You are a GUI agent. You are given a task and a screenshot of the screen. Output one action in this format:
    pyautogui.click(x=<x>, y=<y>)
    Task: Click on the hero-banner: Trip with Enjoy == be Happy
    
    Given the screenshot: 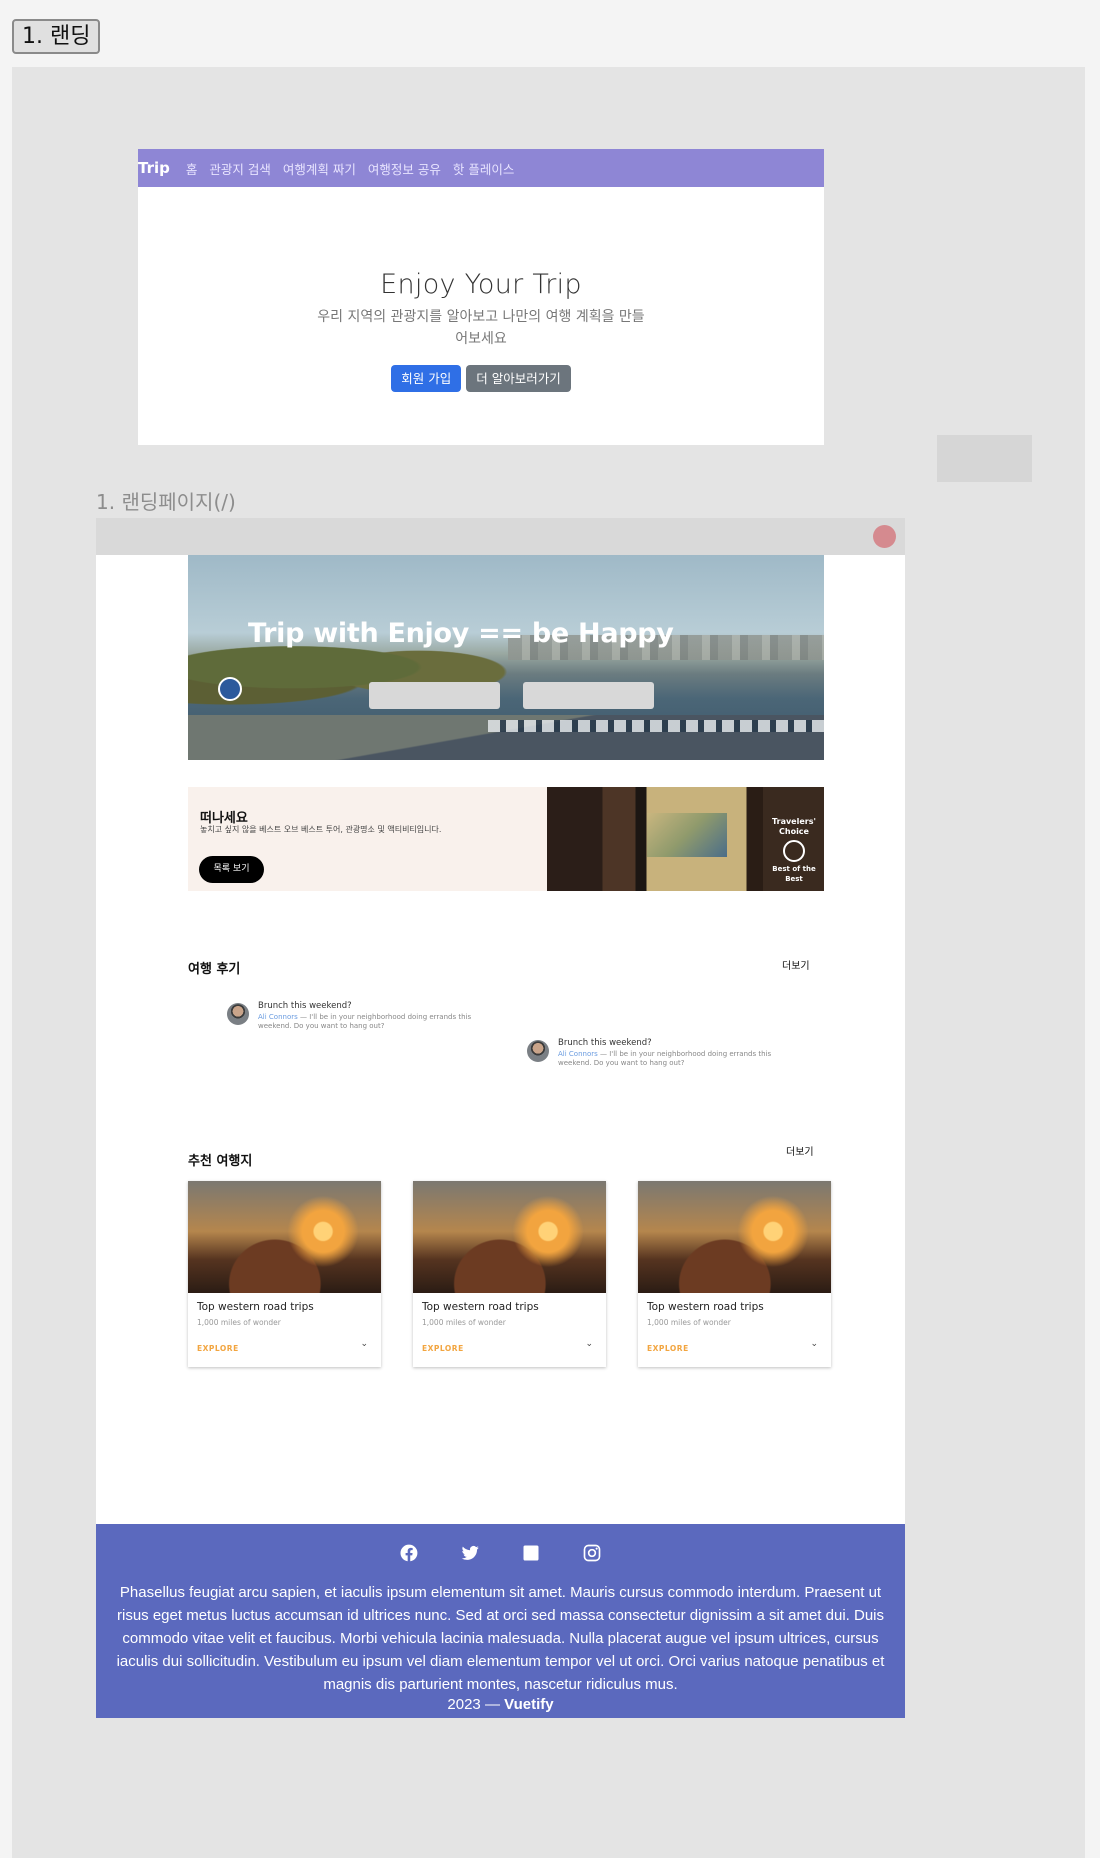 What is the action you would take?
    pyautogui.click(x=506, y=657)
    